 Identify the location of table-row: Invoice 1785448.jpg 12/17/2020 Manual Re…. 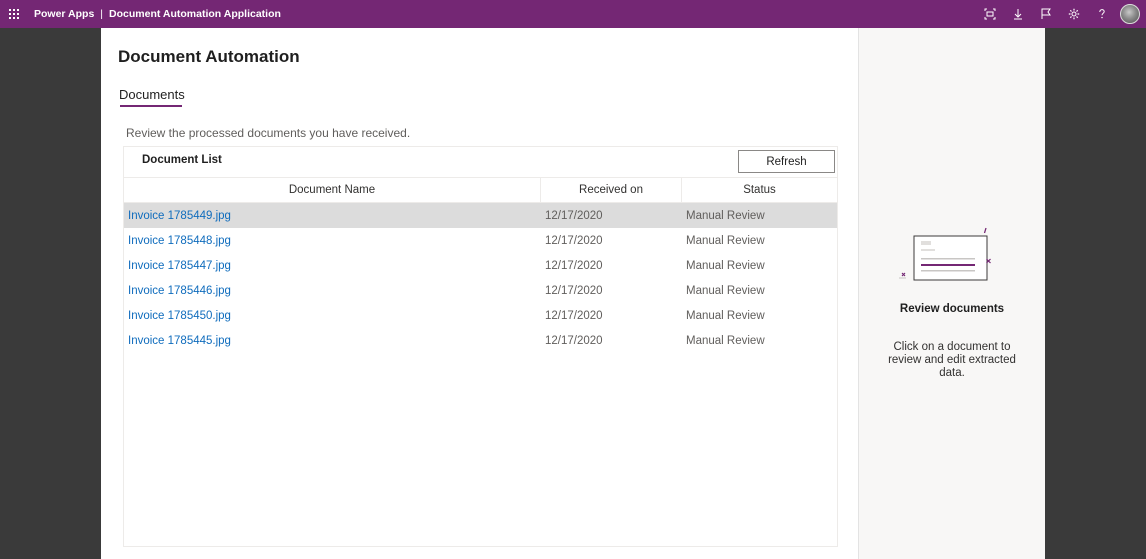
(480, 240).